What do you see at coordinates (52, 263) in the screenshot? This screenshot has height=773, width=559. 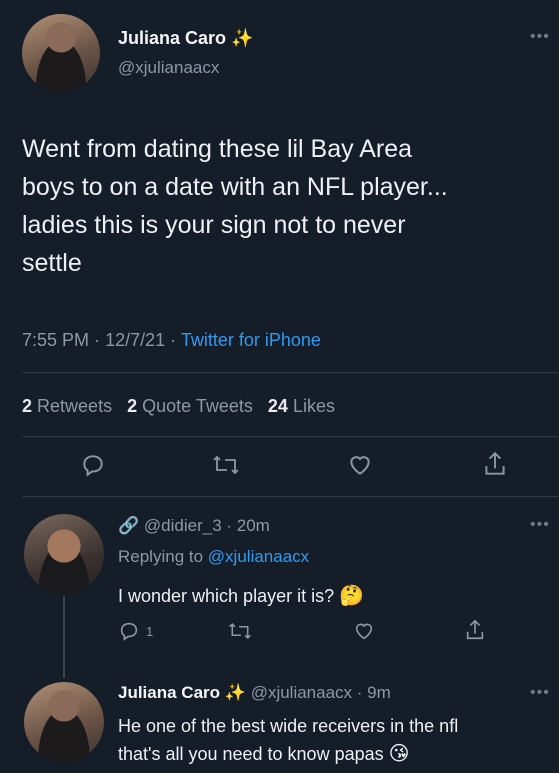 I see `tweet-text-line: settle` at bounding box center [52, 263].